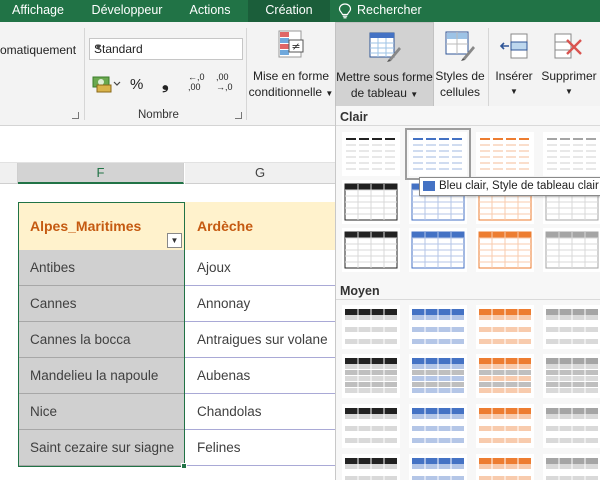 The height and width of the screenshot is (480, 600). What do you see at coordinates (460, 46) in the screenshot?
I see `cell-styles-icon` at bounding box center [460, 46].